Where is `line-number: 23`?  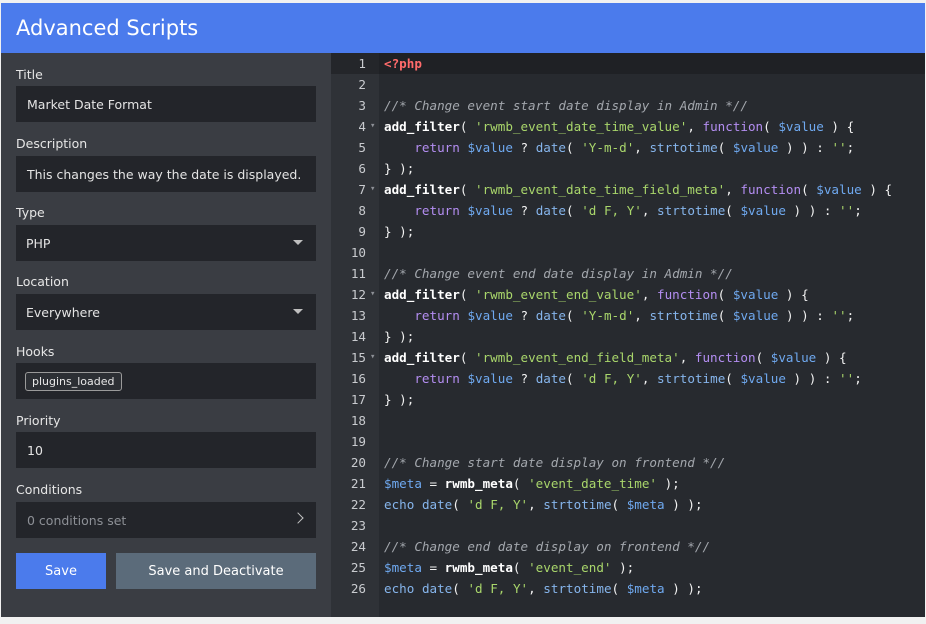 line-number: 23 is located at coordinates (358, 525).